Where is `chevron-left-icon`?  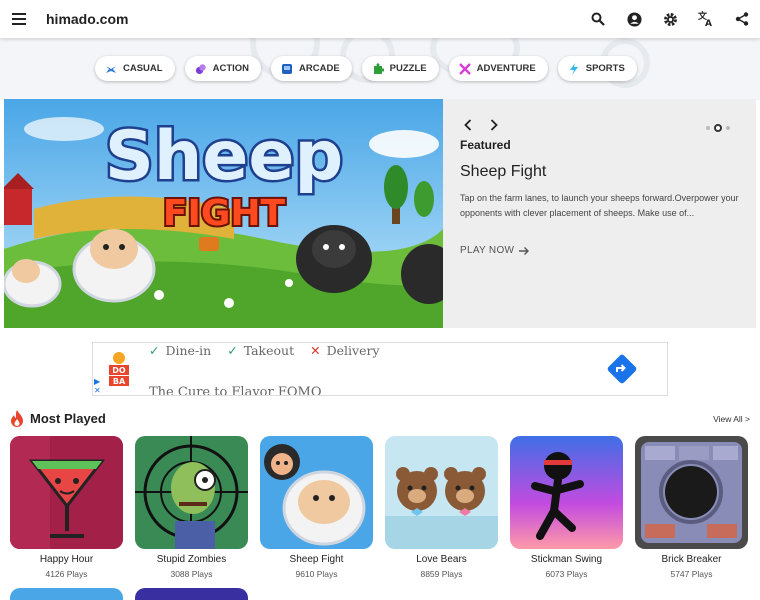 chevron-left-icon is located at coordinates (468, 125).